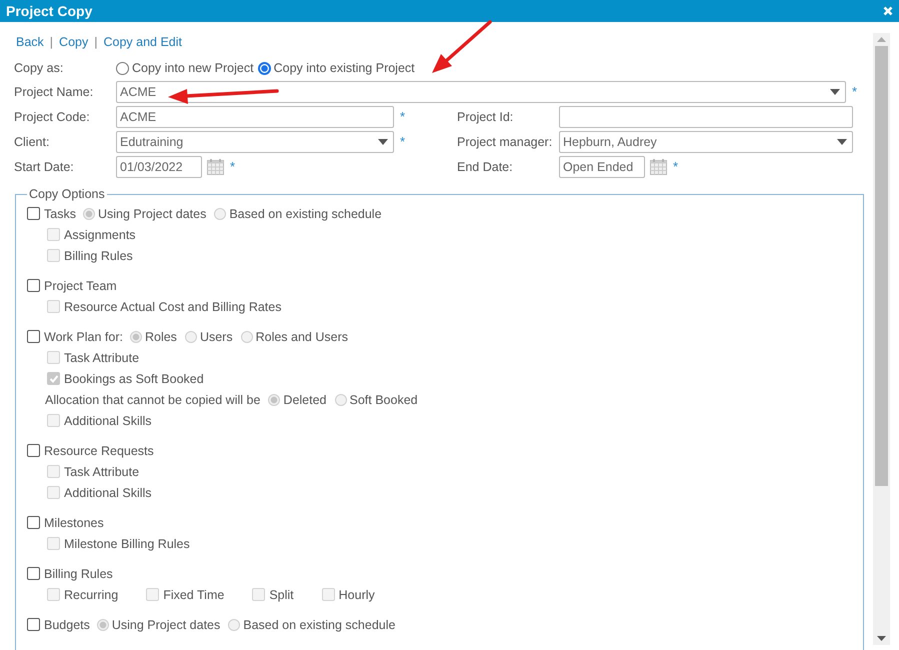  What do you see at coordinates (216, 337) in the screenshot?
I see `radio-label: Users` at bounding box center [216, 337].